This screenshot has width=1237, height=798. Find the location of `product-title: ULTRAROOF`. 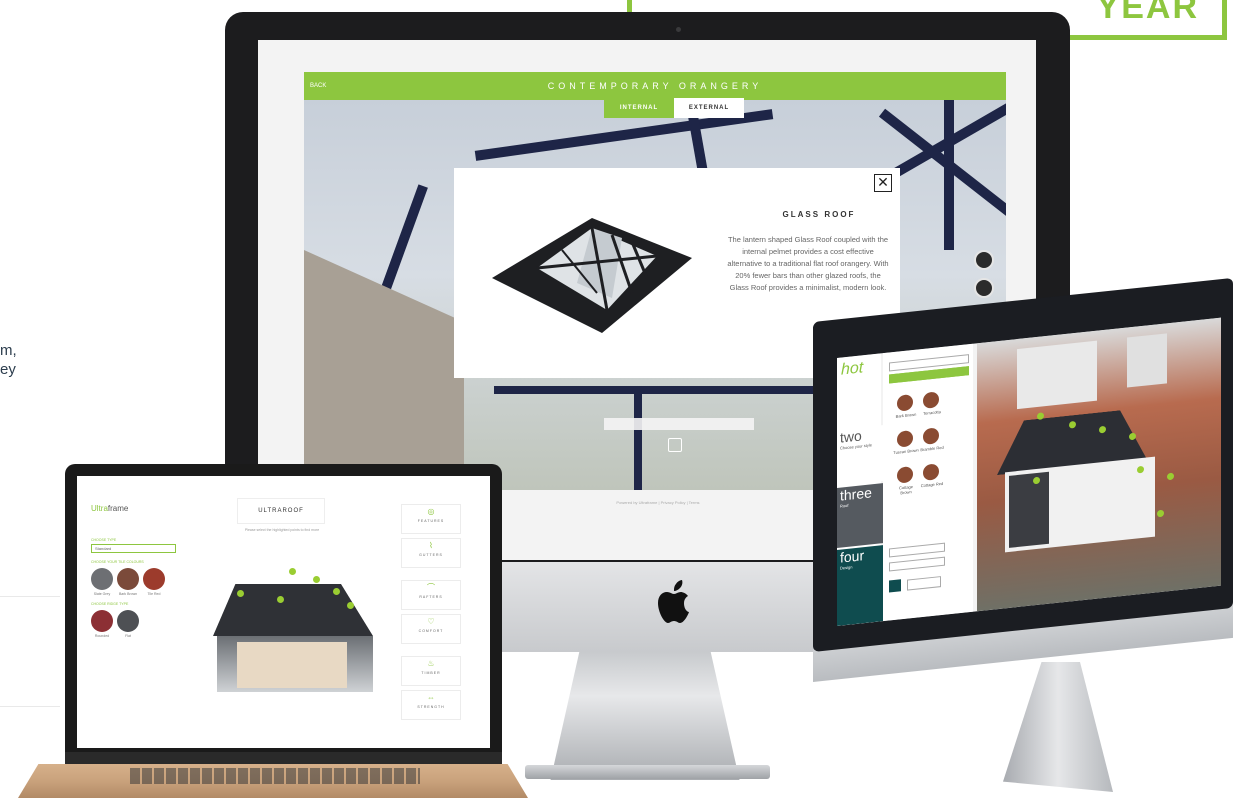

product-title: ULTRAROOF is located at coordinates (281, 511).